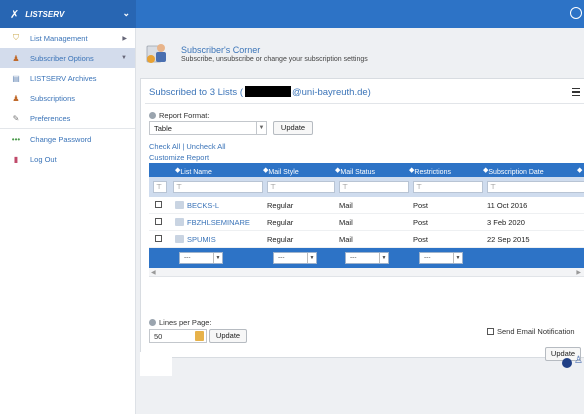  What do you see at coordinates (331, 92) in the screenshot?
I see `panel-title-suffix: @uni-bayreuth.de)` at bounding box center [331, 92].